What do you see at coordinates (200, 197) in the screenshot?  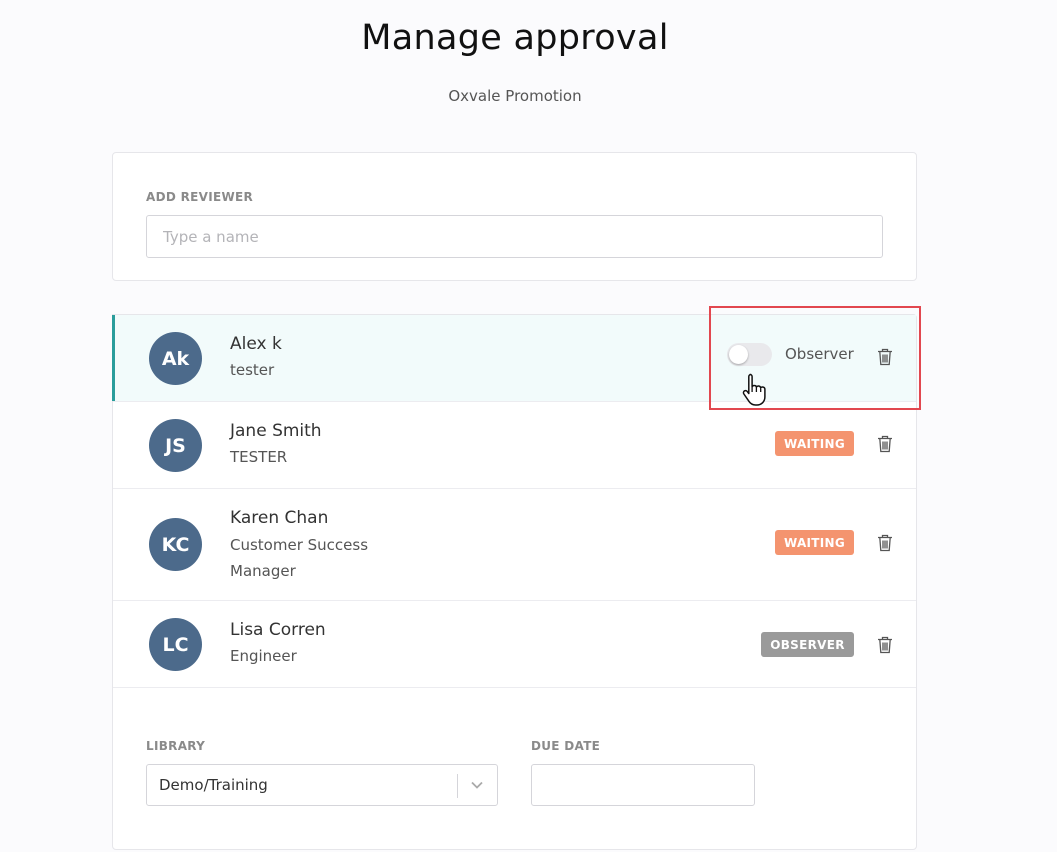 I see `add-reviewer-label: ADD REVIEWER` at bounding box center [200, 197].